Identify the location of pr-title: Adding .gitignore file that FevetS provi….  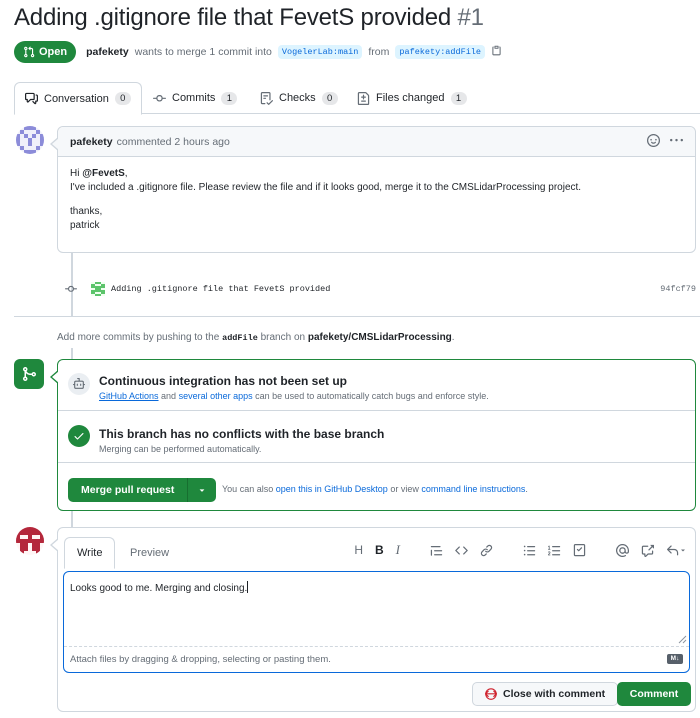
(249, 18).